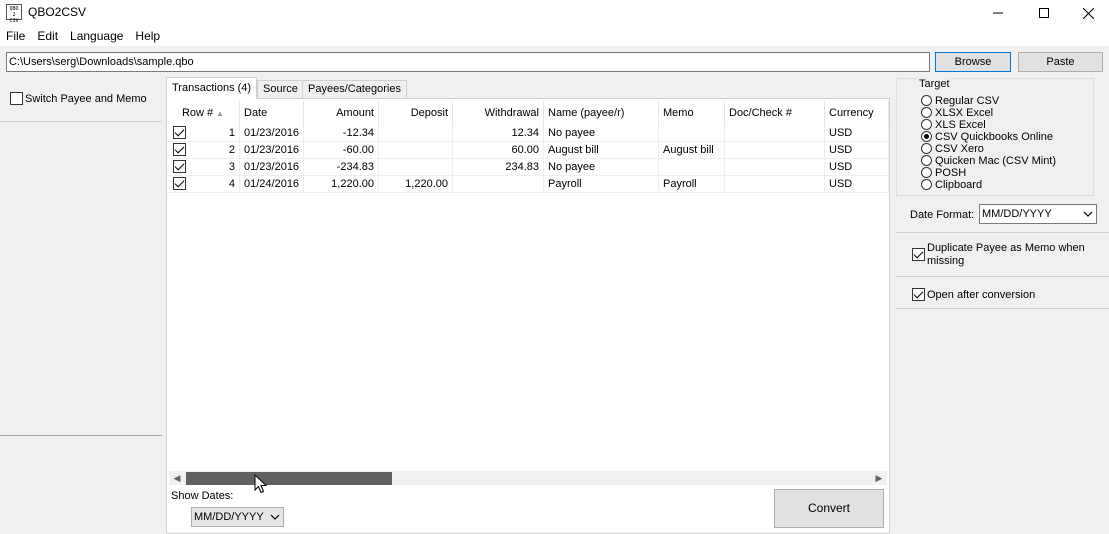  Describe the element at coordinates (289, 478) in the screenshot. I see `scrollbar-thumb` at that location.